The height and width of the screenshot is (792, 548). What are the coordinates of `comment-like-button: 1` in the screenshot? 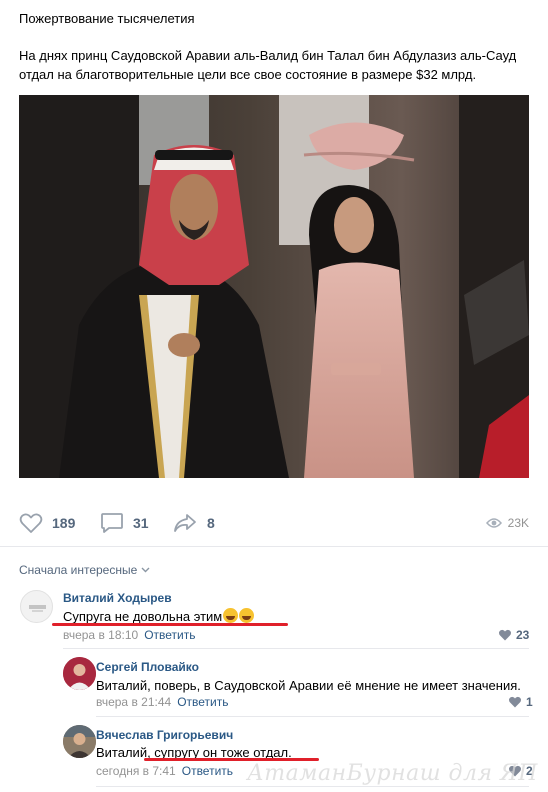 It's located at (520, 702).